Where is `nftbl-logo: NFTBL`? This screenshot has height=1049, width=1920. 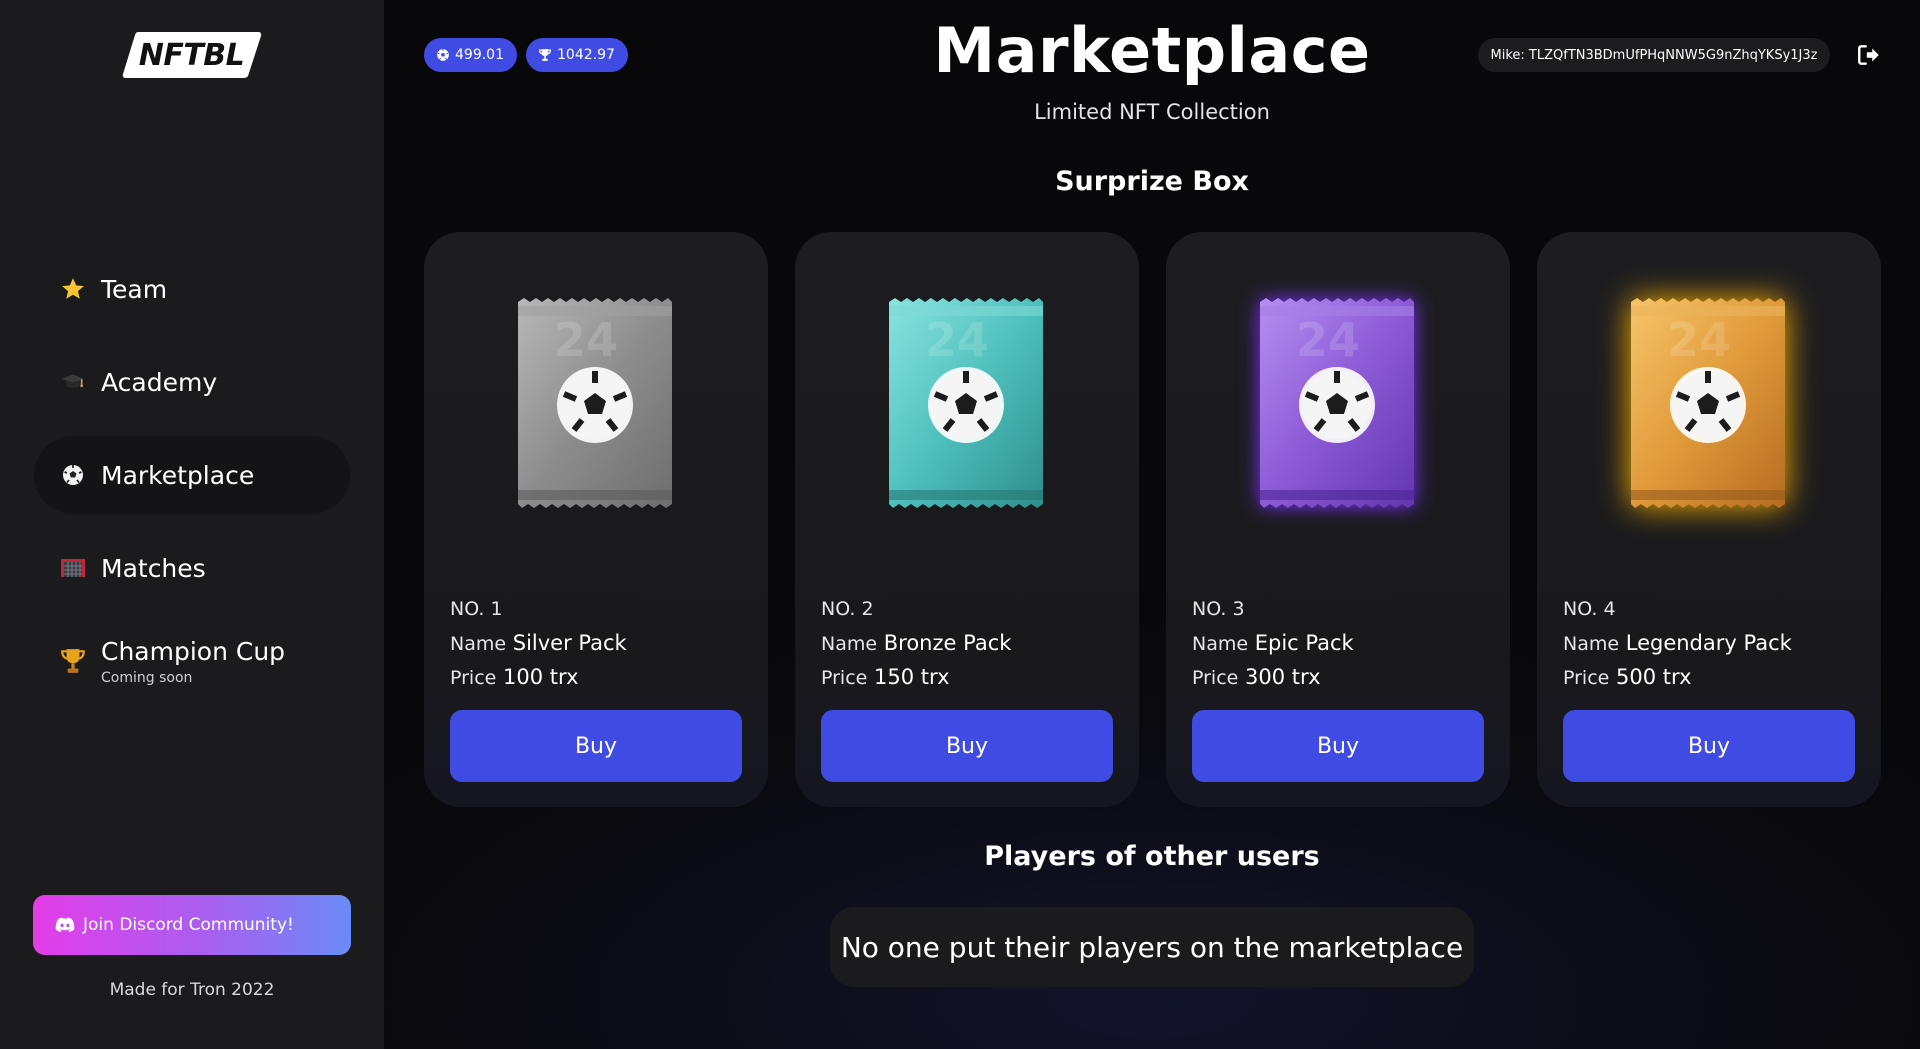 nftbl-logo: NFTBL is located at coordinates (191, 55).